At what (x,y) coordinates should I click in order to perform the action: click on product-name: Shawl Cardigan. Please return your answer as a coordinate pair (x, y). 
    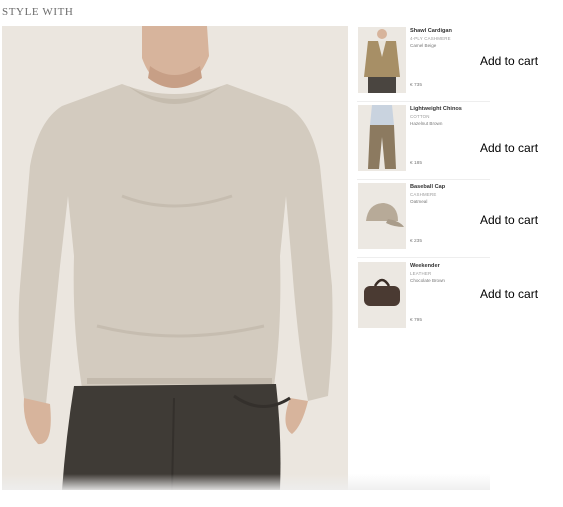
    Looking at the image, I should click on (431, 31).